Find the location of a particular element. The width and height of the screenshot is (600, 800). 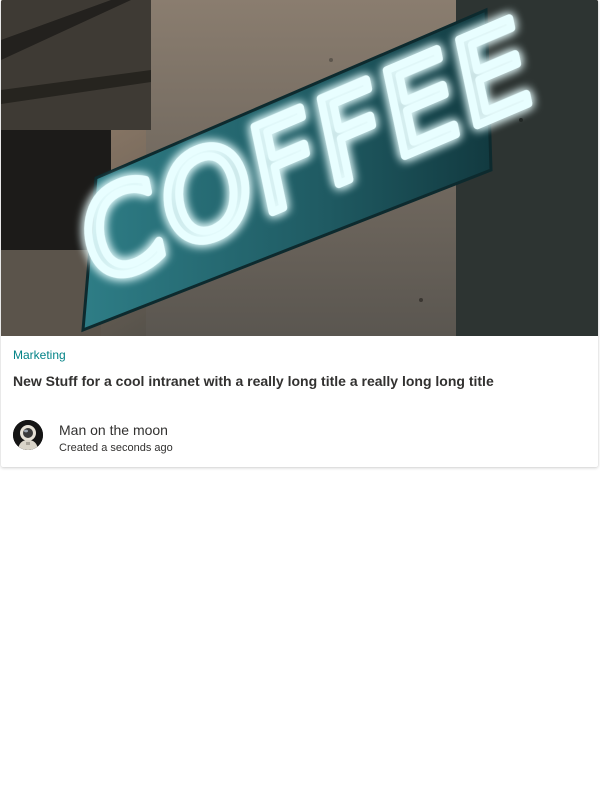

astronaut-avatar-icon is located at coordinates (28, 435).